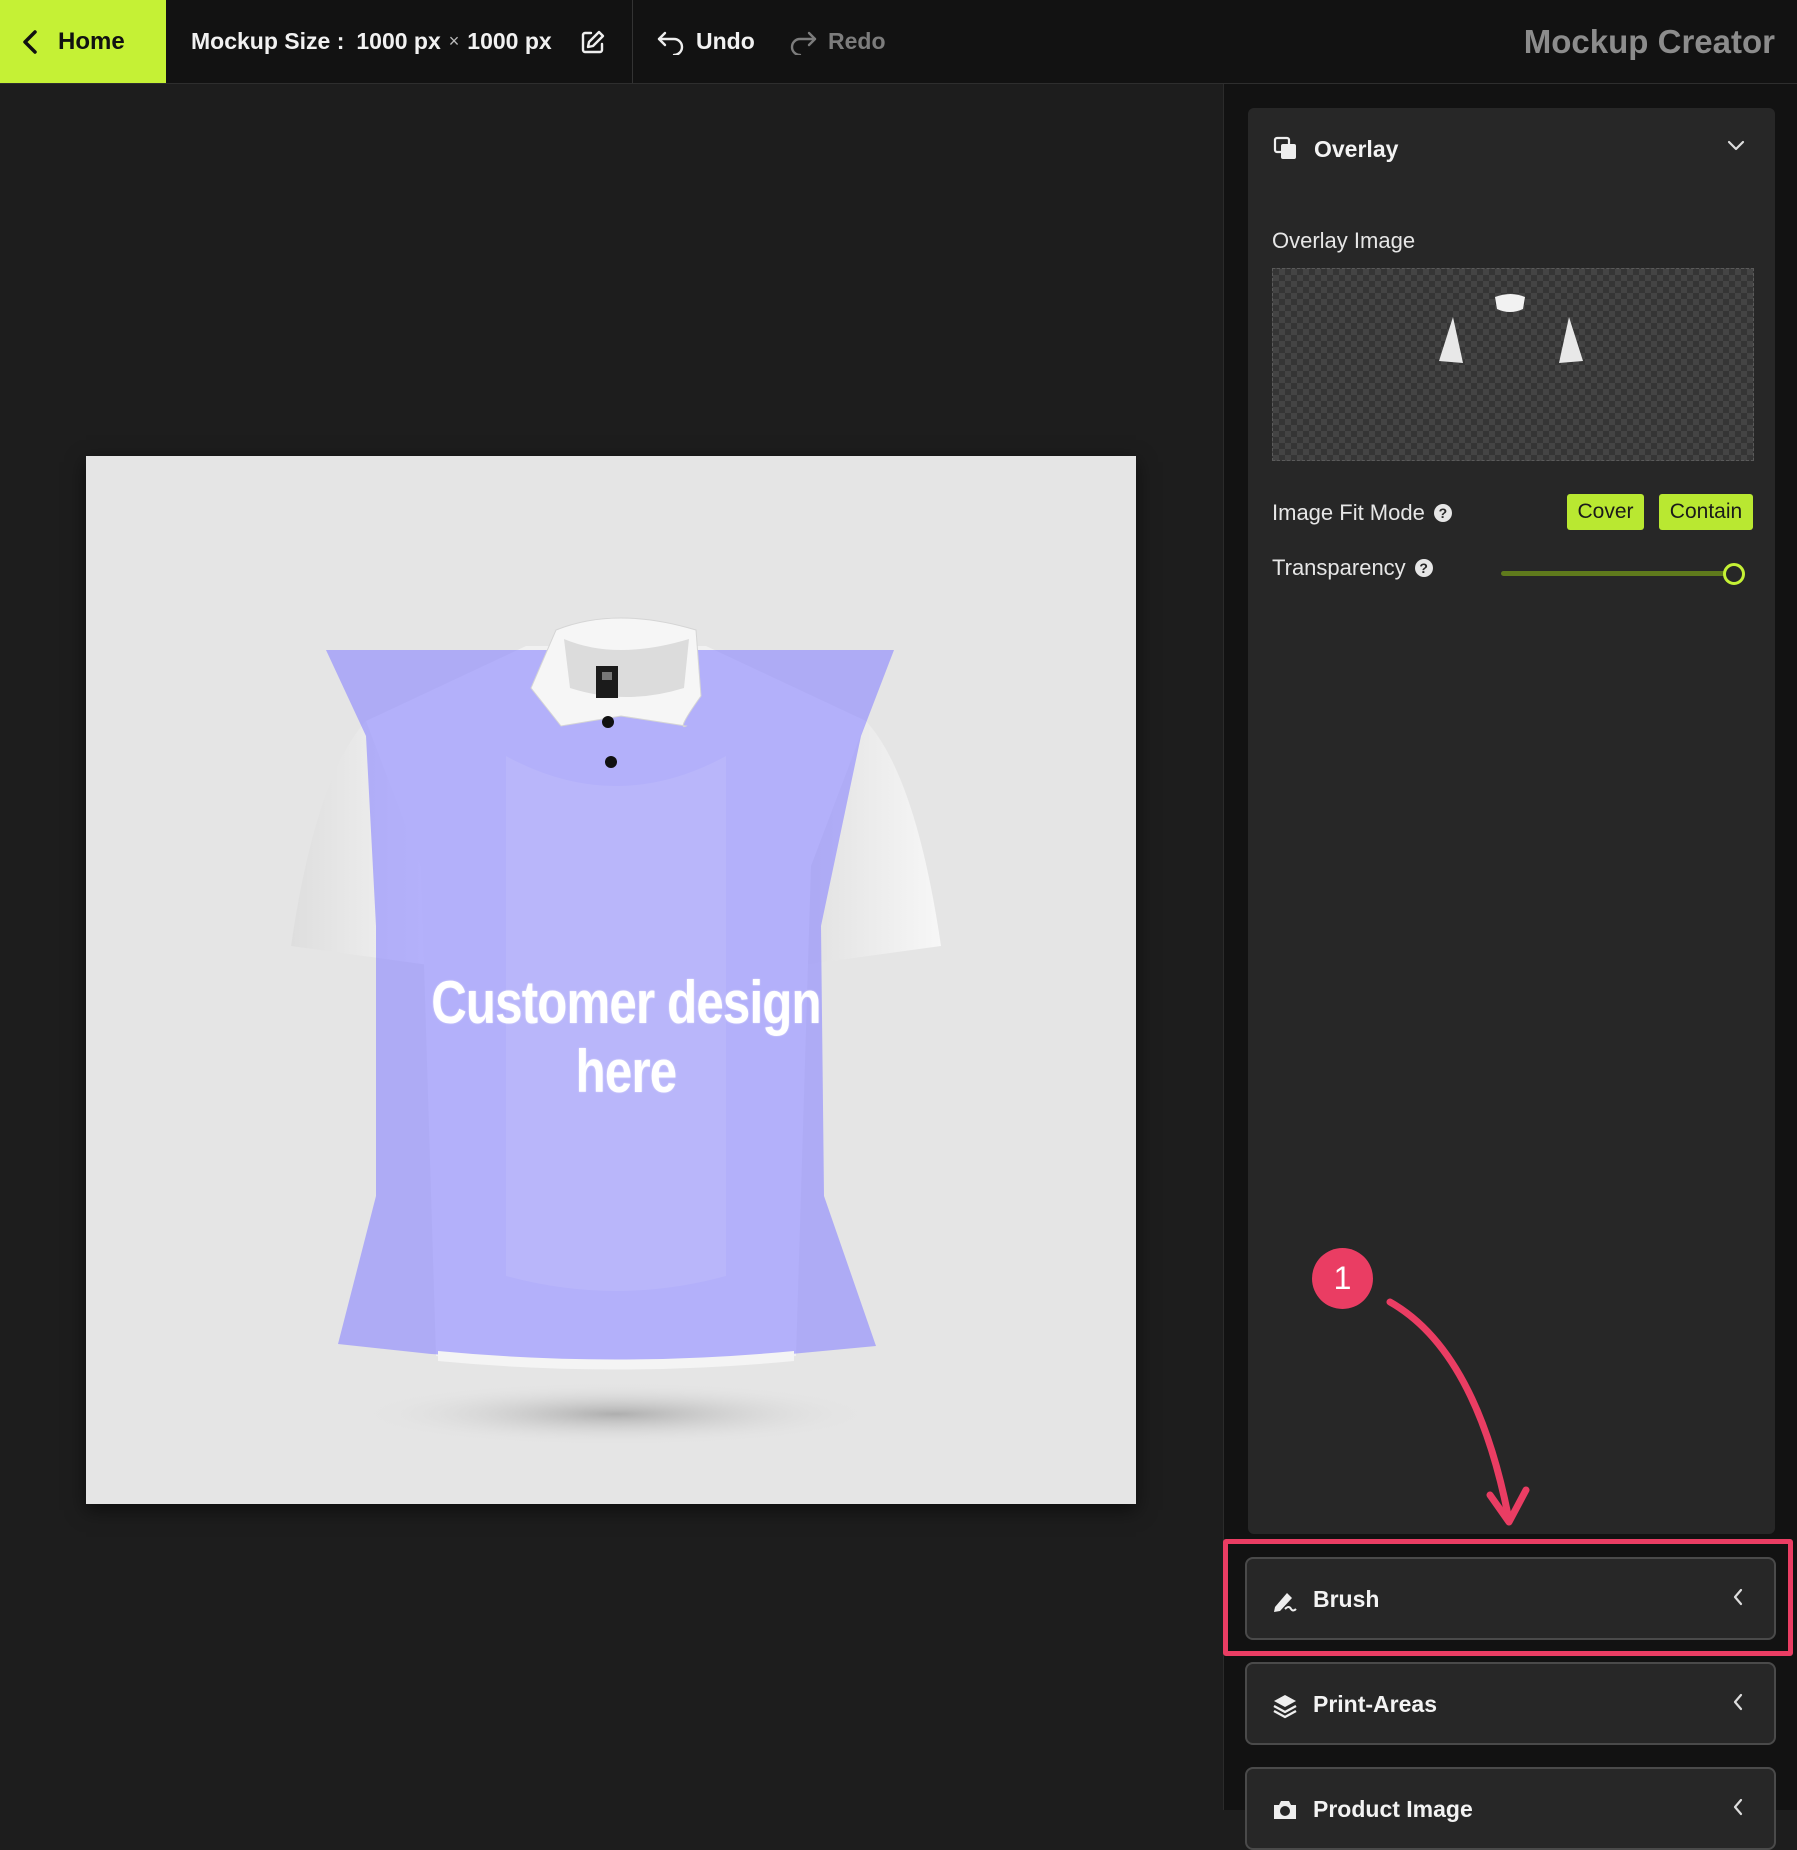 The width and height of the screenshot is (1797, 1850). Describe the element at coordinates (1375, 1704) in the screenshot. I see `print-areas-title: Print-Areas` at that location.